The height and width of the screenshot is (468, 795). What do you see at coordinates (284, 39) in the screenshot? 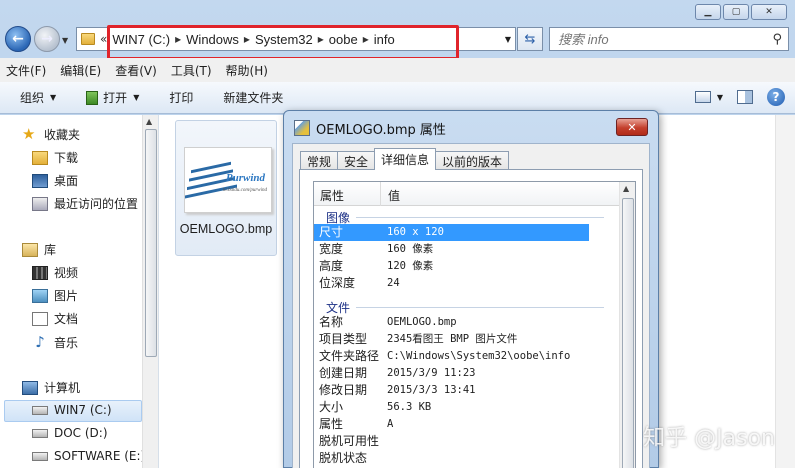
I see `crumb-system32: System32` at bounding box center [284, 39].